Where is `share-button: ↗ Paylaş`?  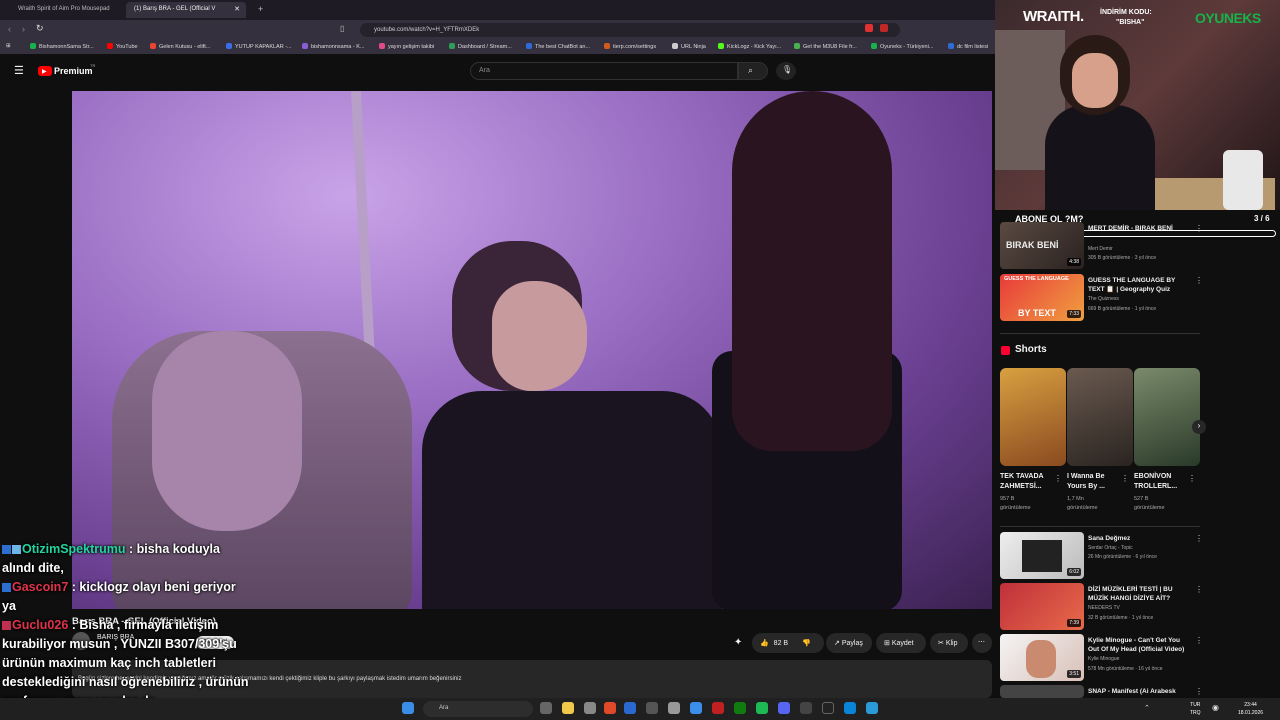 share-button: ↗ Paylaş is located at coordinates (849, 643).